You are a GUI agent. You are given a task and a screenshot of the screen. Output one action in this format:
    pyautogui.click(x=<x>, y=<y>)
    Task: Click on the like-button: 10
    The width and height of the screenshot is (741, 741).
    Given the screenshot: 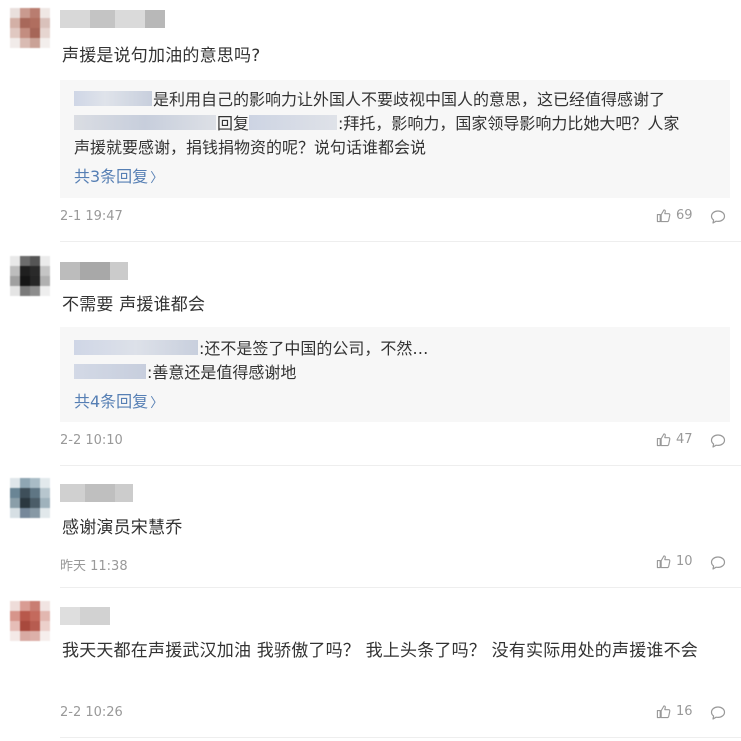 What is the action you would take?
    pyautogui.click(x=674, y=561)
    